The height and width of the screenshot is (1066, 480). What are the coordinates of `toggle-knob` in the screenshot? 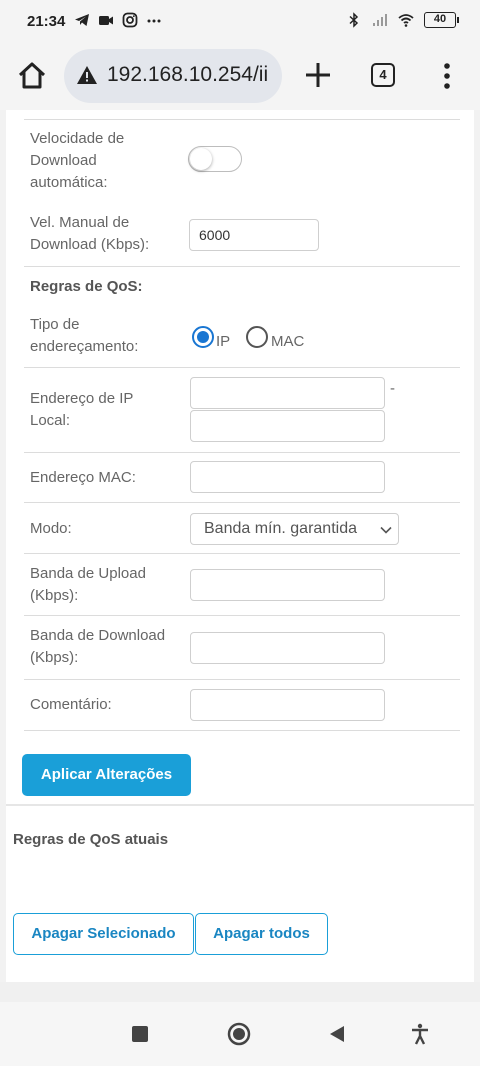 It's located at (201, 159).